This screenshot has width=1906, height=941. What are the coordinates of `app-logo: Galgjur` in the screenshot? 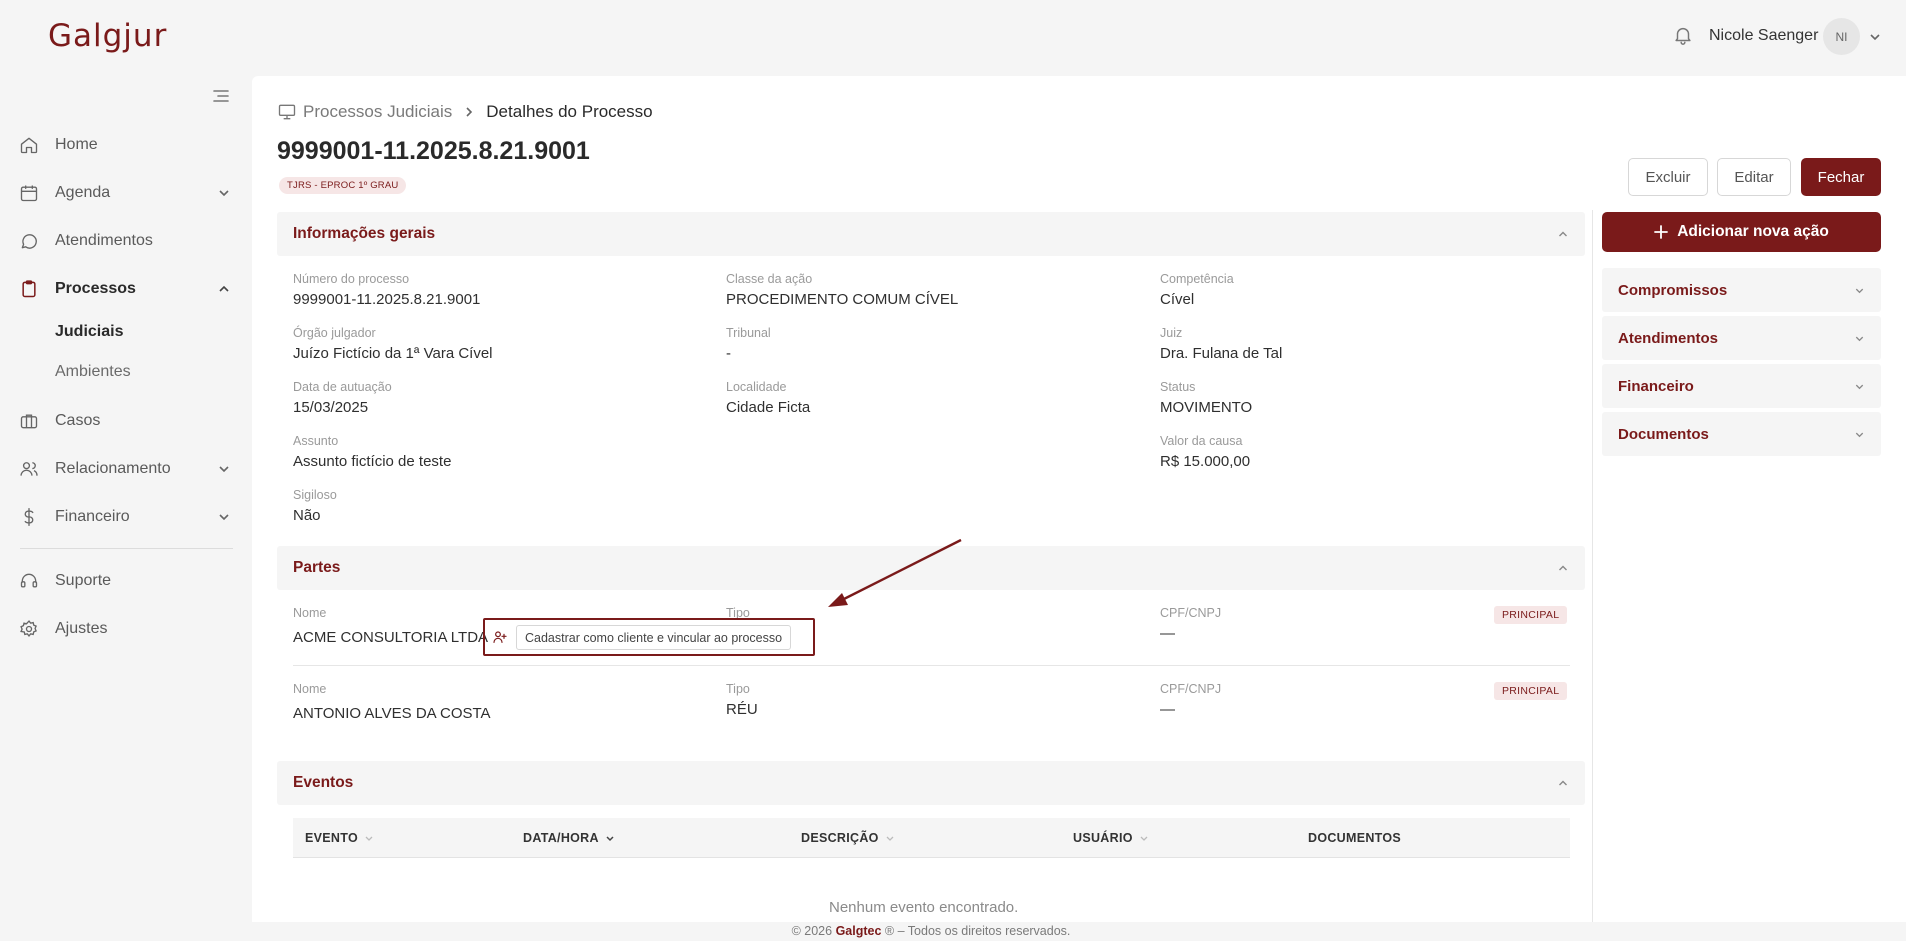 It's located at (107, 36).